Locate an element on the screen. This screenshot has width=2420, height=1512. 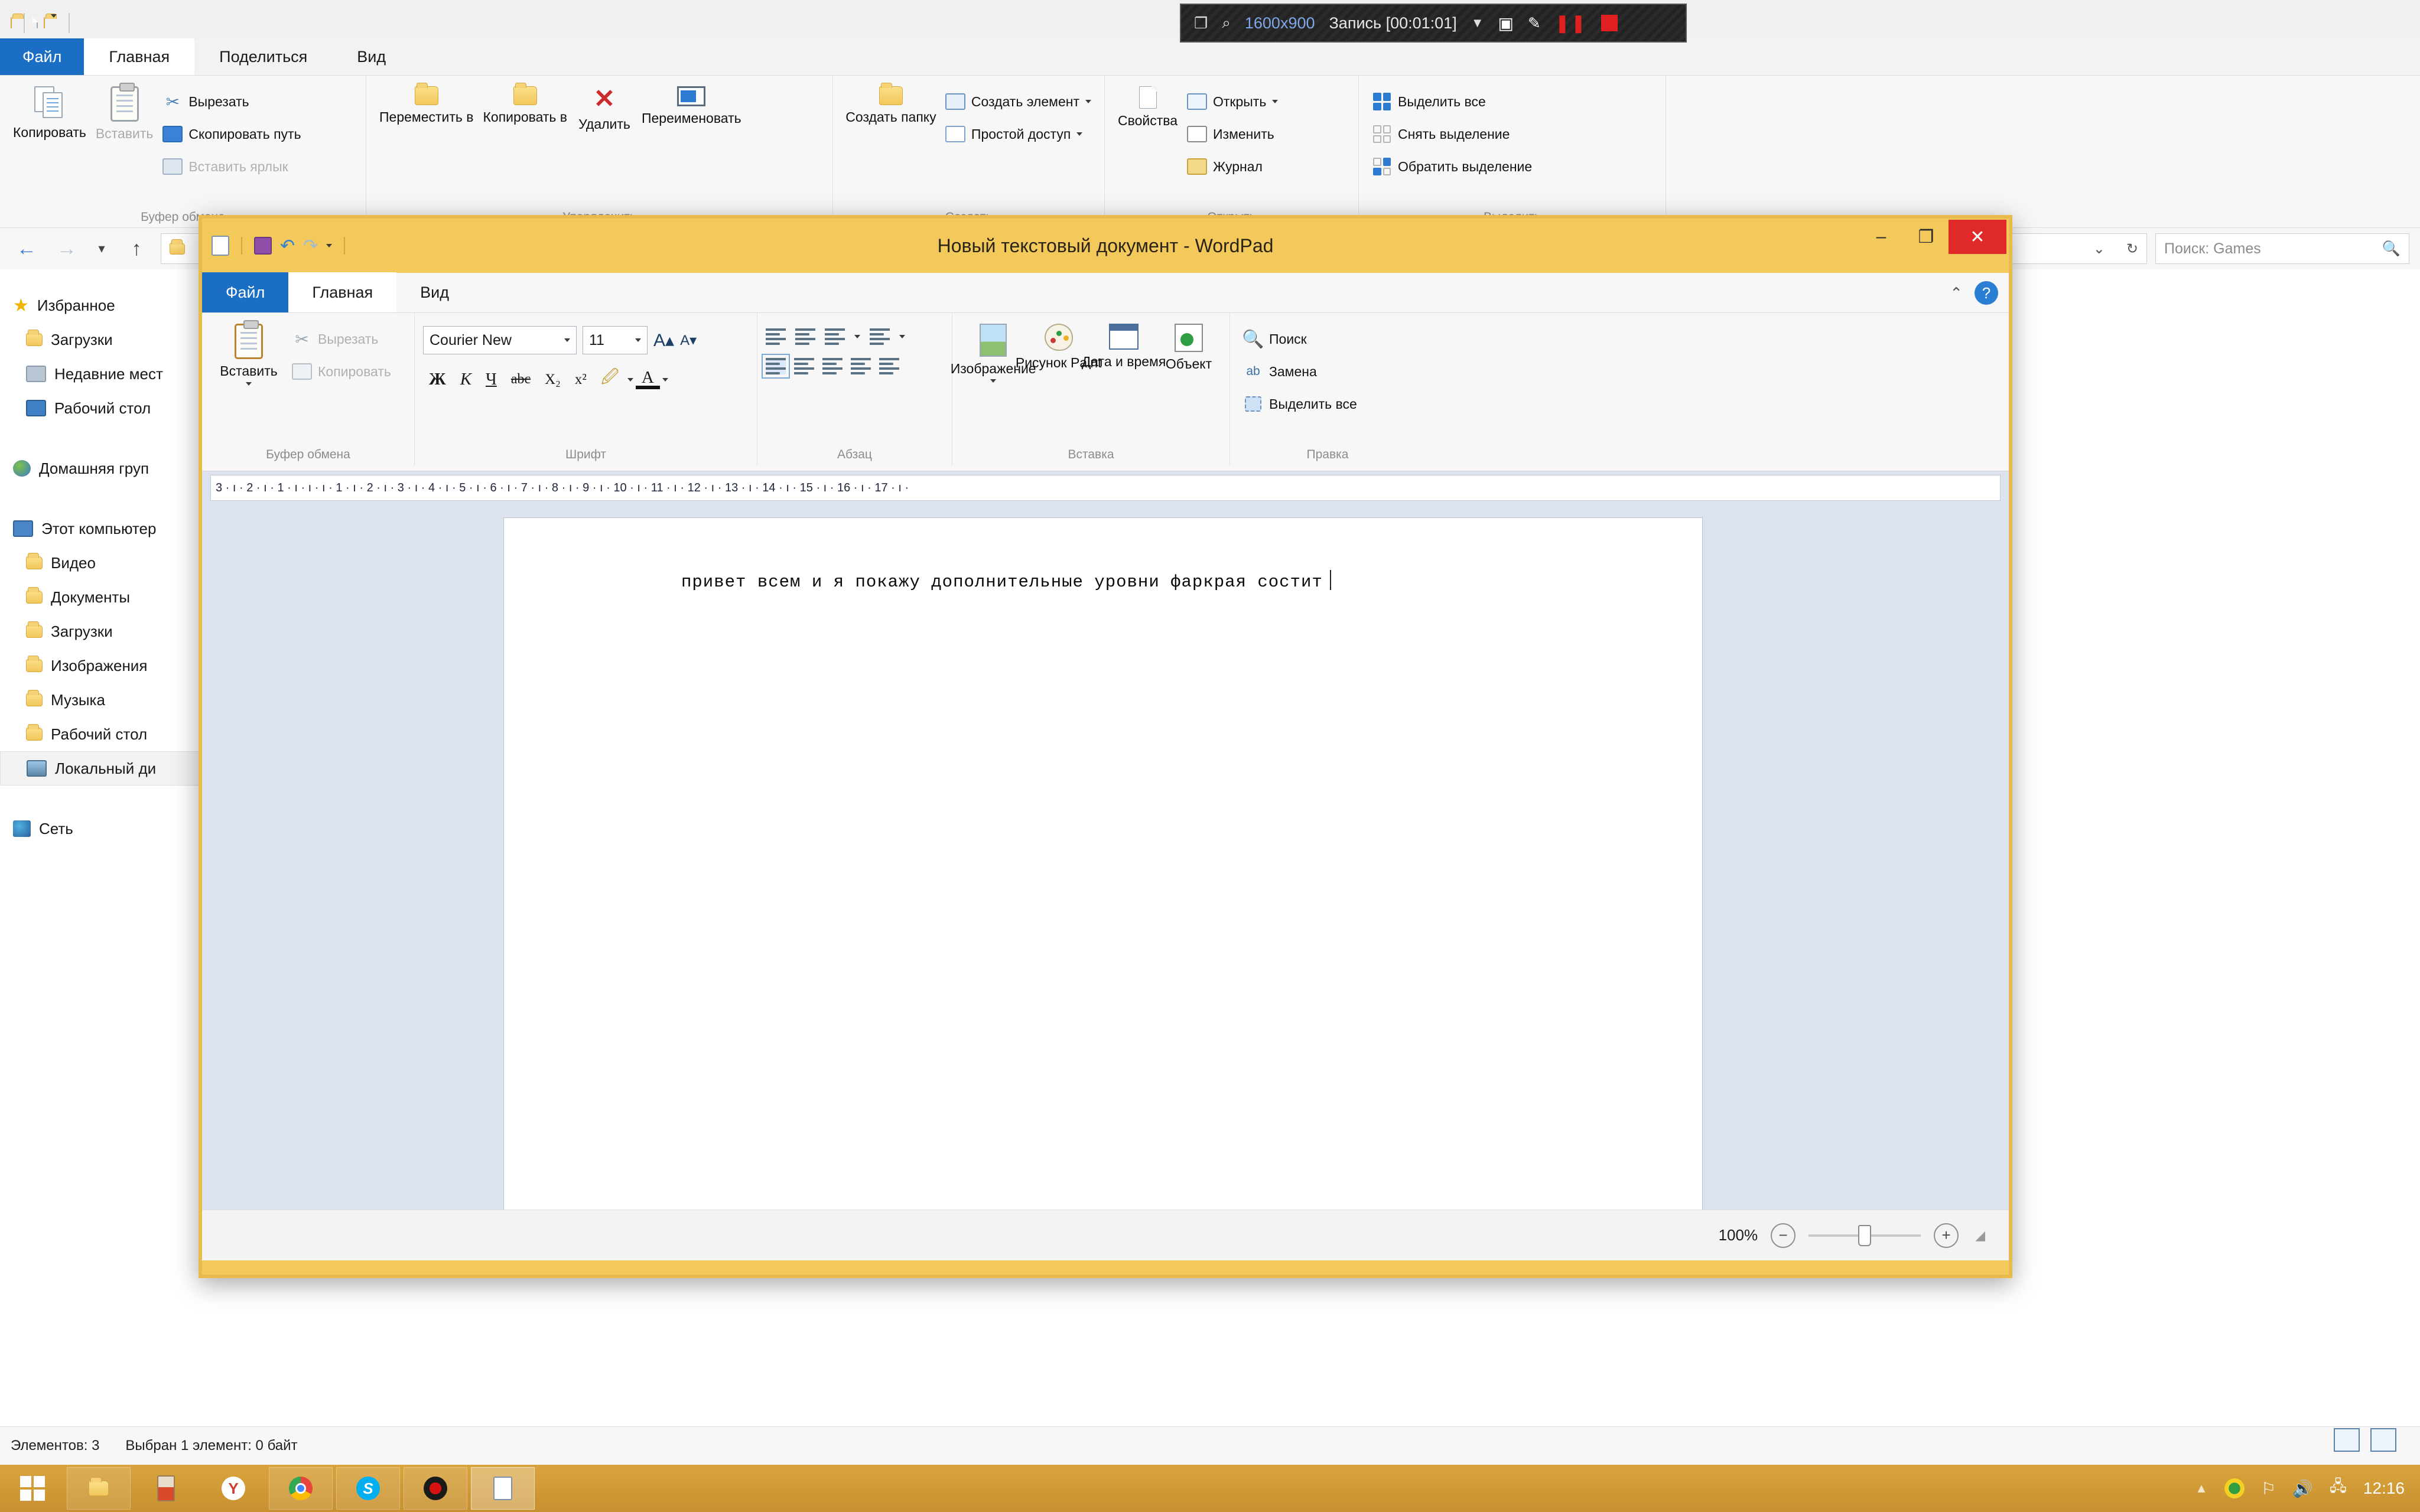
italic-button: К is located at coordinates (465, 379).